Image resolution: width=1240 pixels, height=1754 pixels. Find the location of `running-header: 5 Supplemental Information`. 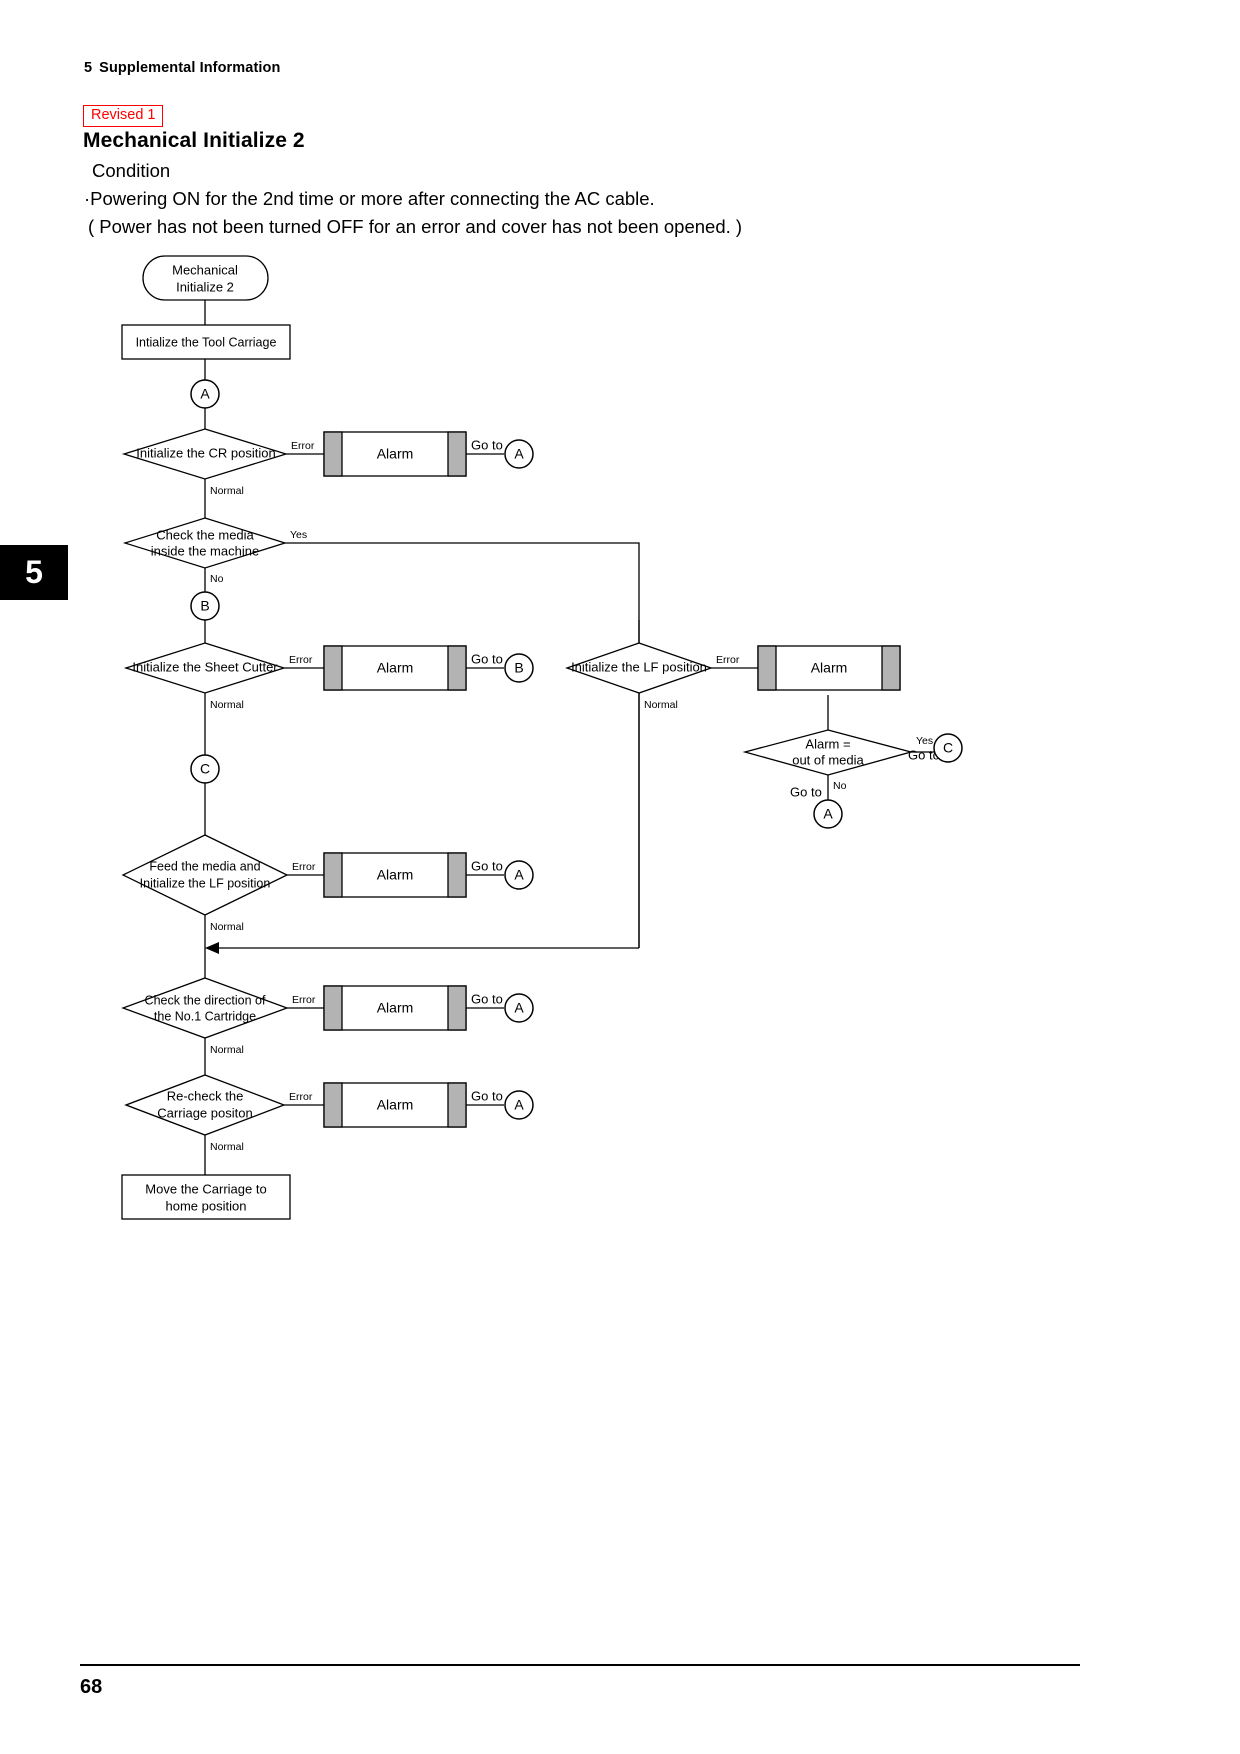

running-header: 5 Supplemental Information is located at coordinates (182, 68).